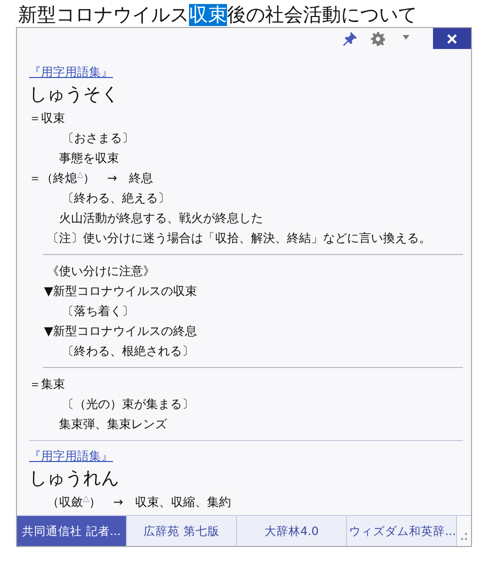 The width and height of the screenshot is (490, 580). I want to click on entry-form: ＝収束, so click(47, 118).